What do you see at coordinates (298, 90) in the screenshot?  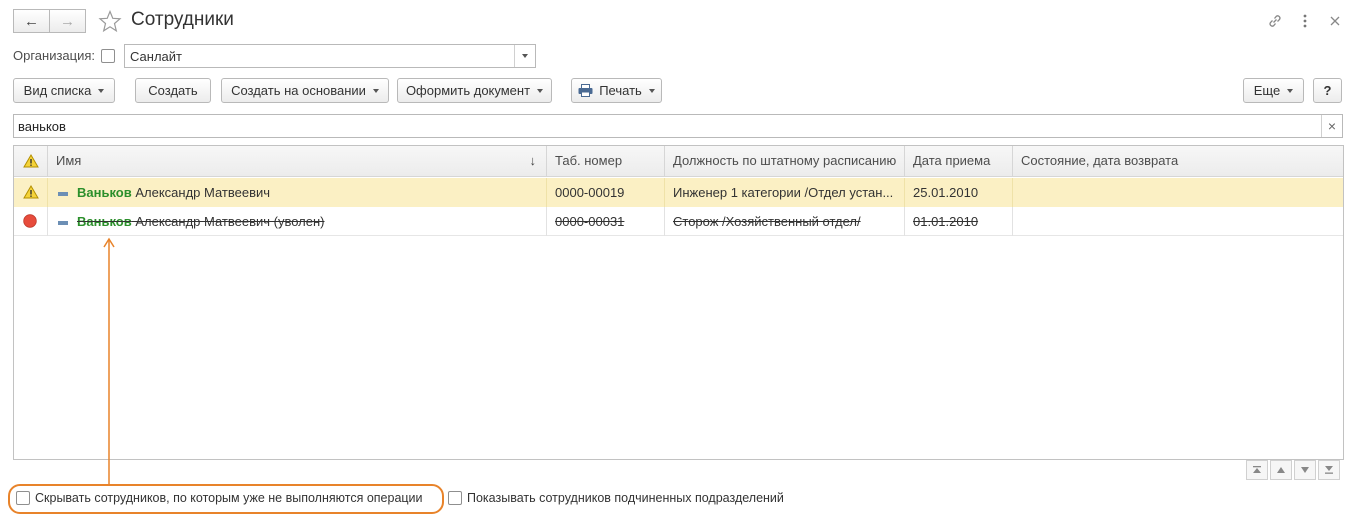 I see `create-based-label: Создать на основании` at bounding box center [298, 90].